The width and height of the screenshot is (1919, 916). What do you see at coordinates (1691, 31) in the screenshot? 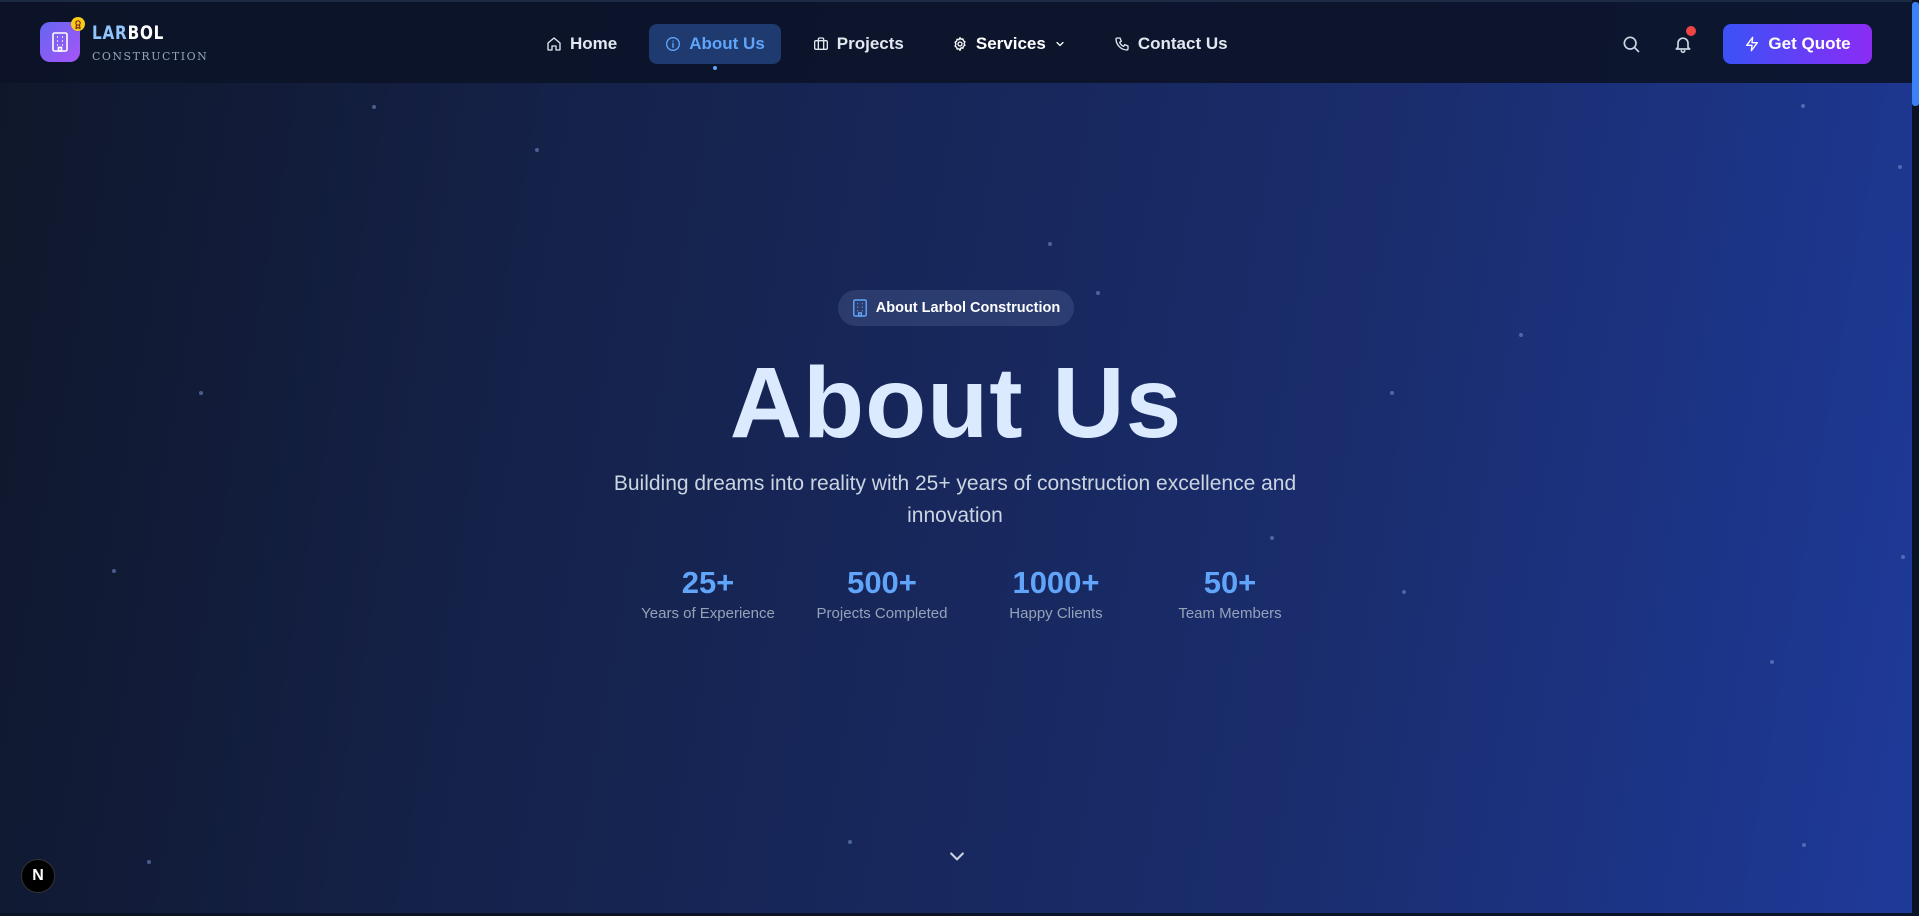
I see `notification-dot` at bounding box center [1691, 31].